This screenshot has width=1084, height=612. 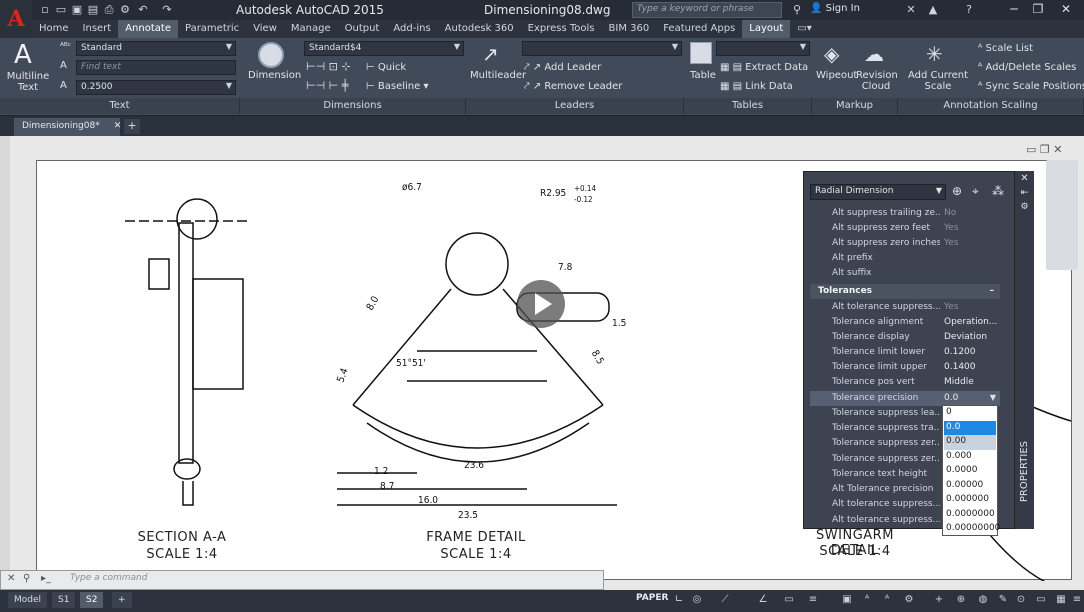 I want to click on layout-tab-s2: S2, so click(x=92, y=600).